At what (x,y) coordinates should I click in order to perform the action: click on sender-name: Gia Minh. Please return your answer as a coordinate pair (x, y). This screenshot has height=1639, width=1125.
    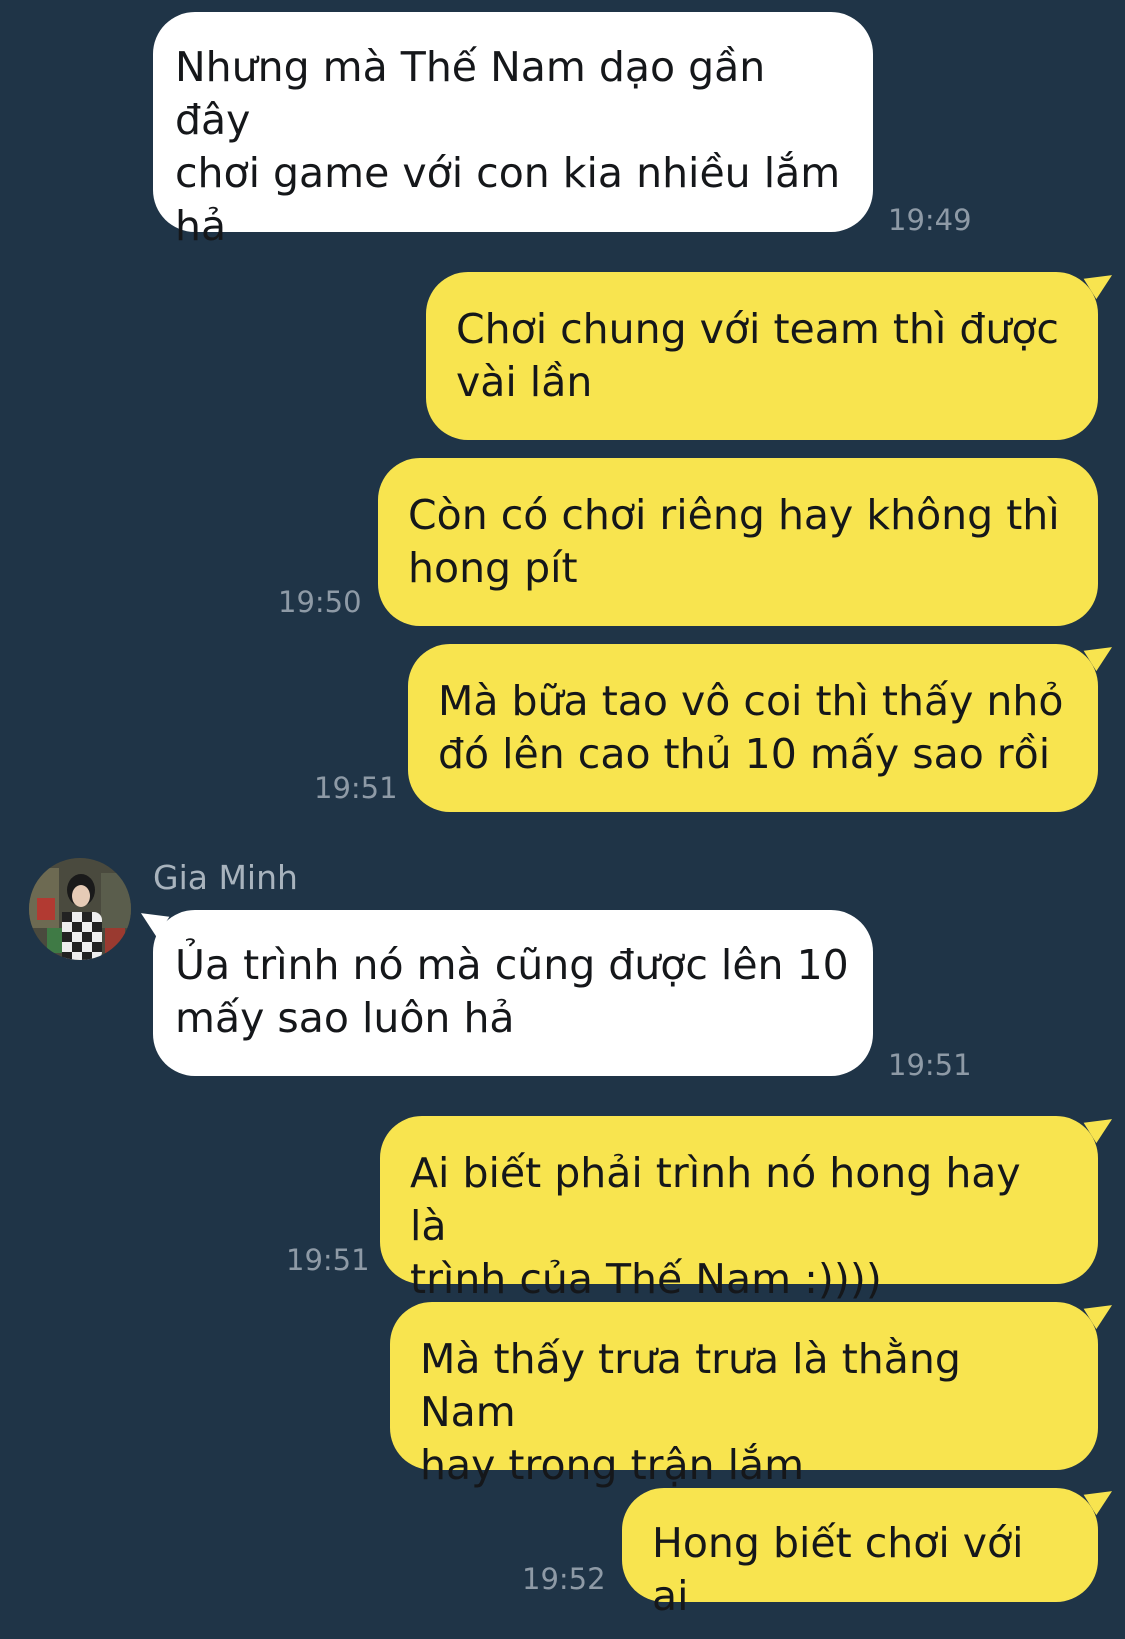
    Looking at the image, I should click on (225, 877).